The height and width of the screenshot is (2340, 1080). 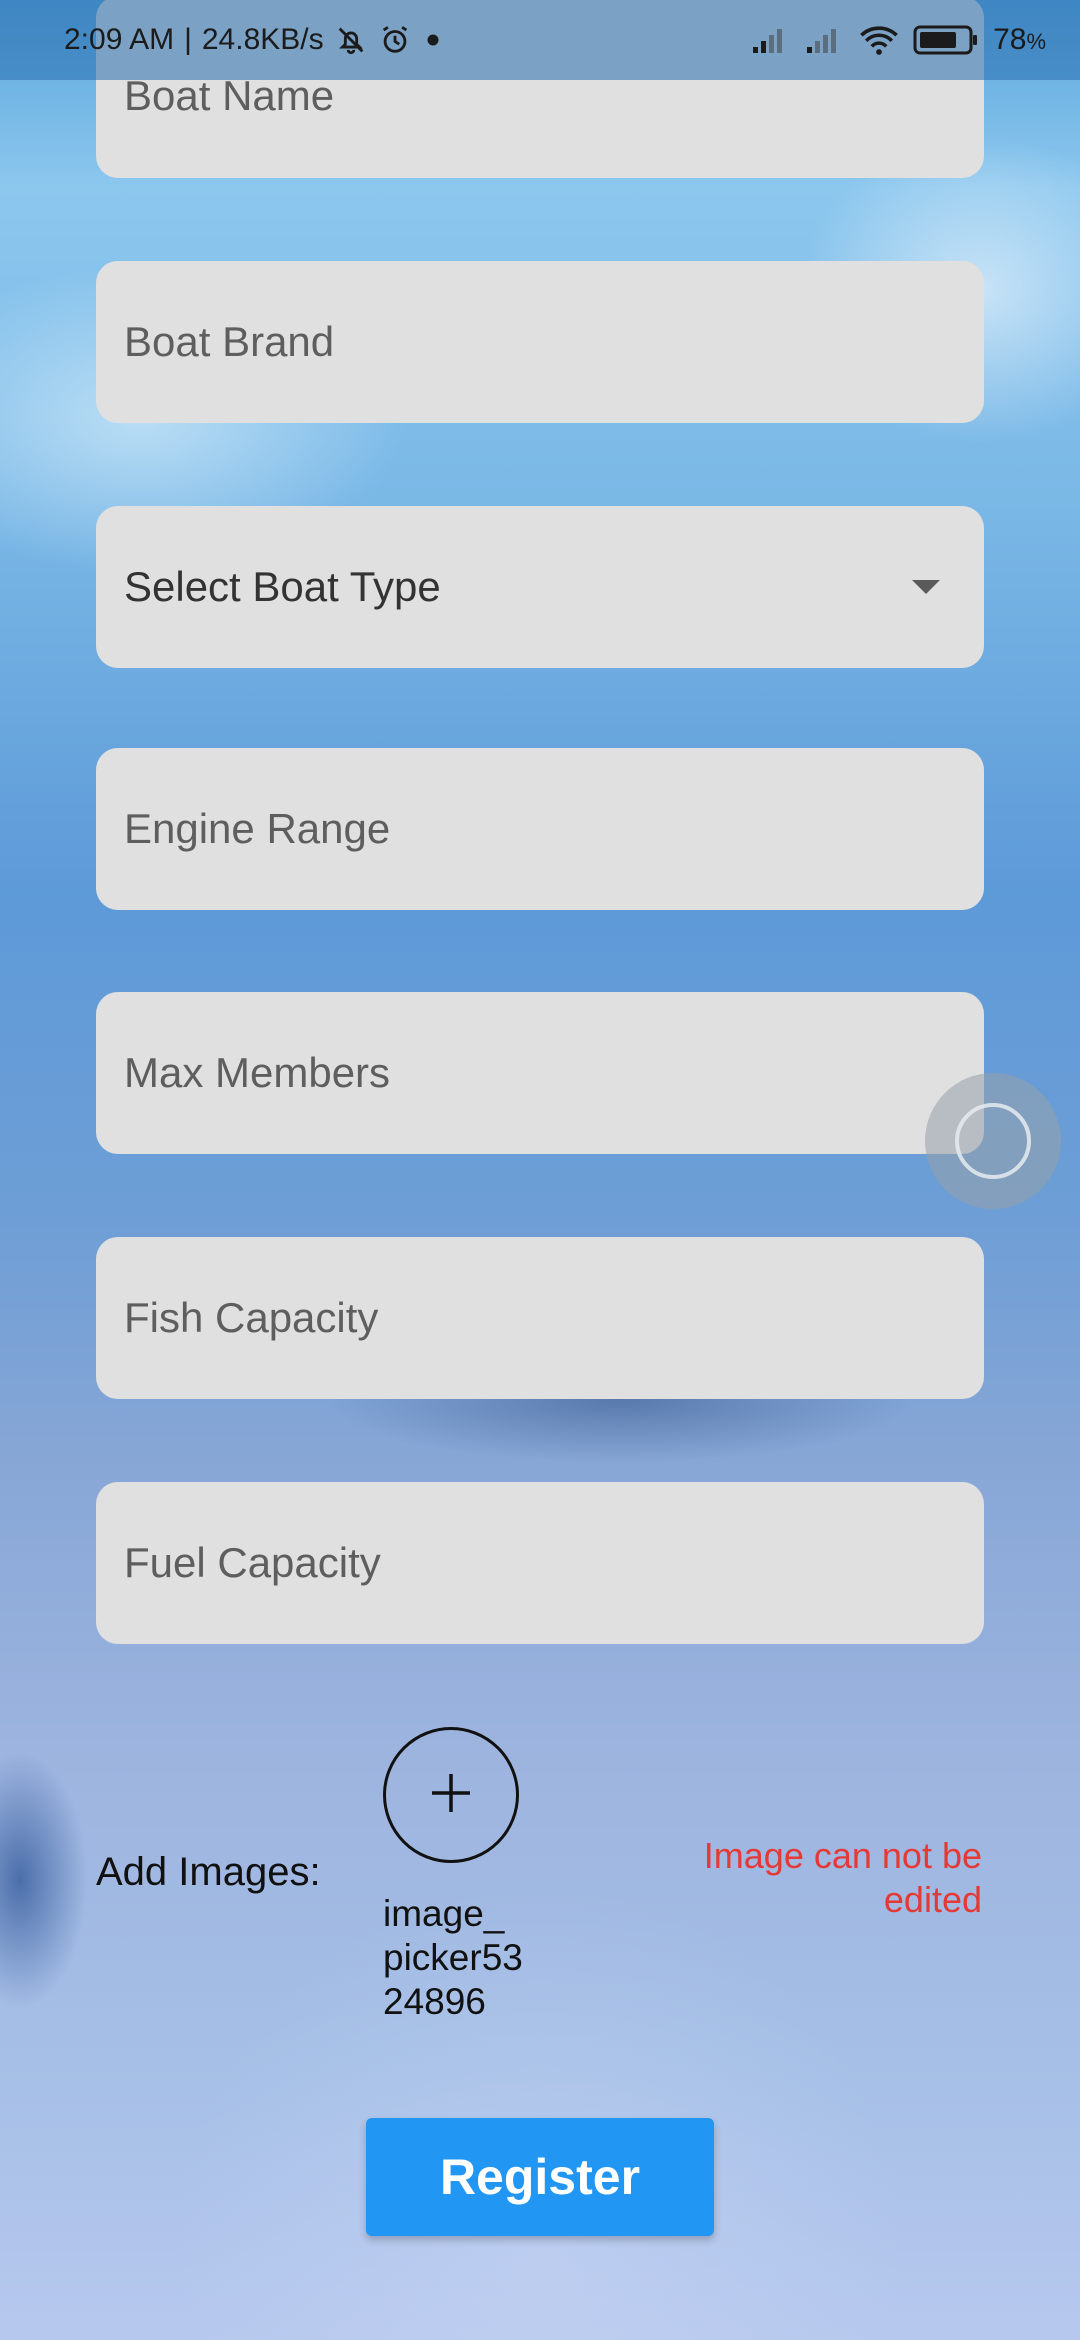 I want to click on battery-icon, so click(x=946, y=40).